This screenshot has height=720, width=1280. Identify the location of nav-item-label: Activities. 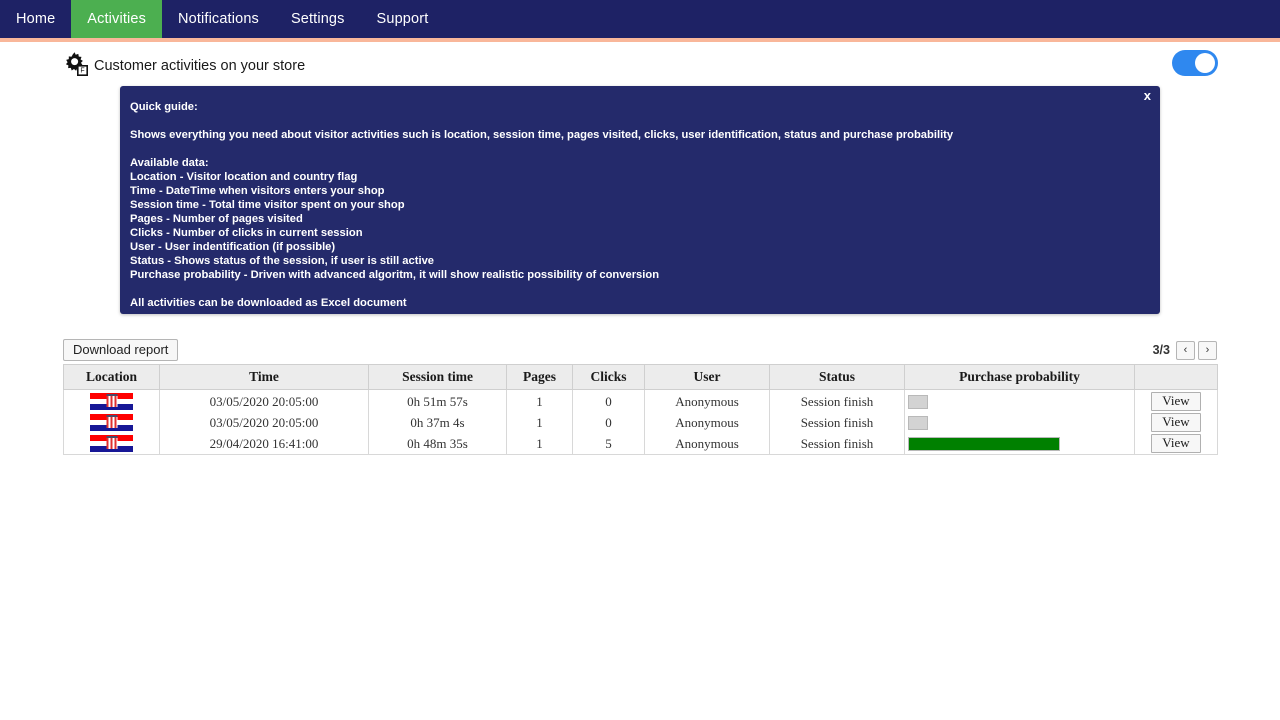
(116, 19).